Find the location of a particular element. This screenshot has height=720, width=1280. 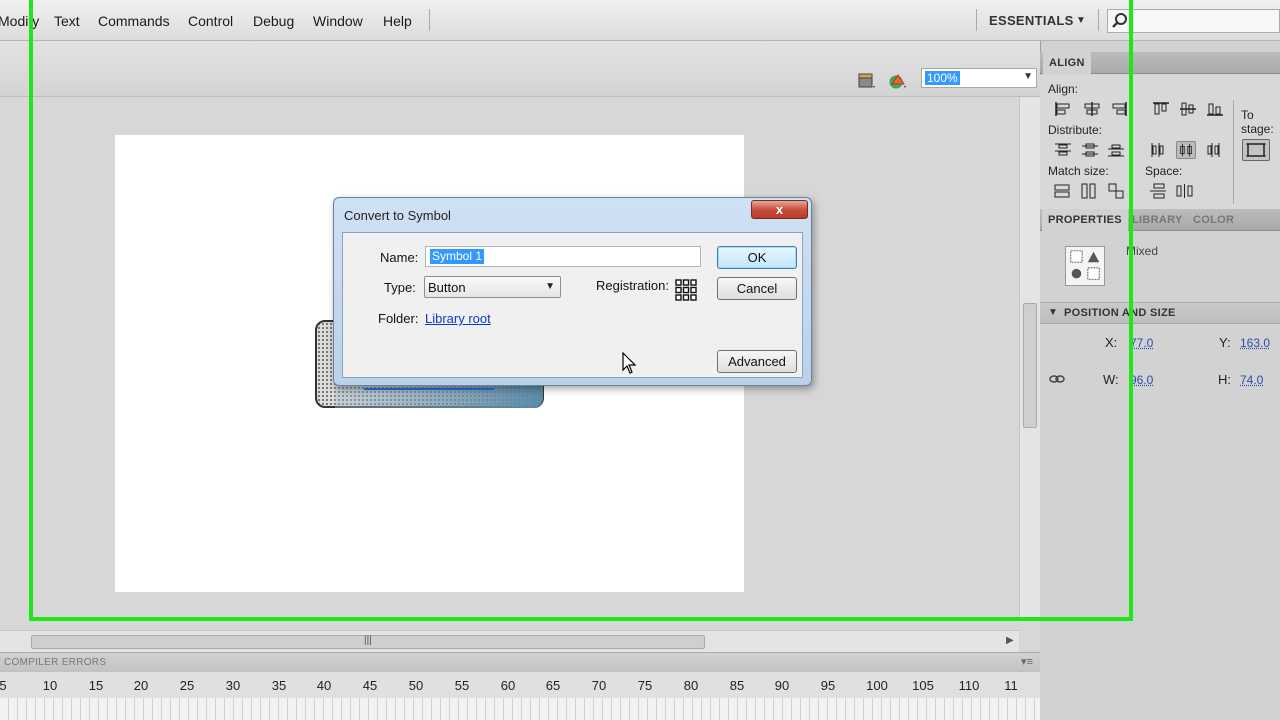

timeline-frames is located at coordinates (520, 709).